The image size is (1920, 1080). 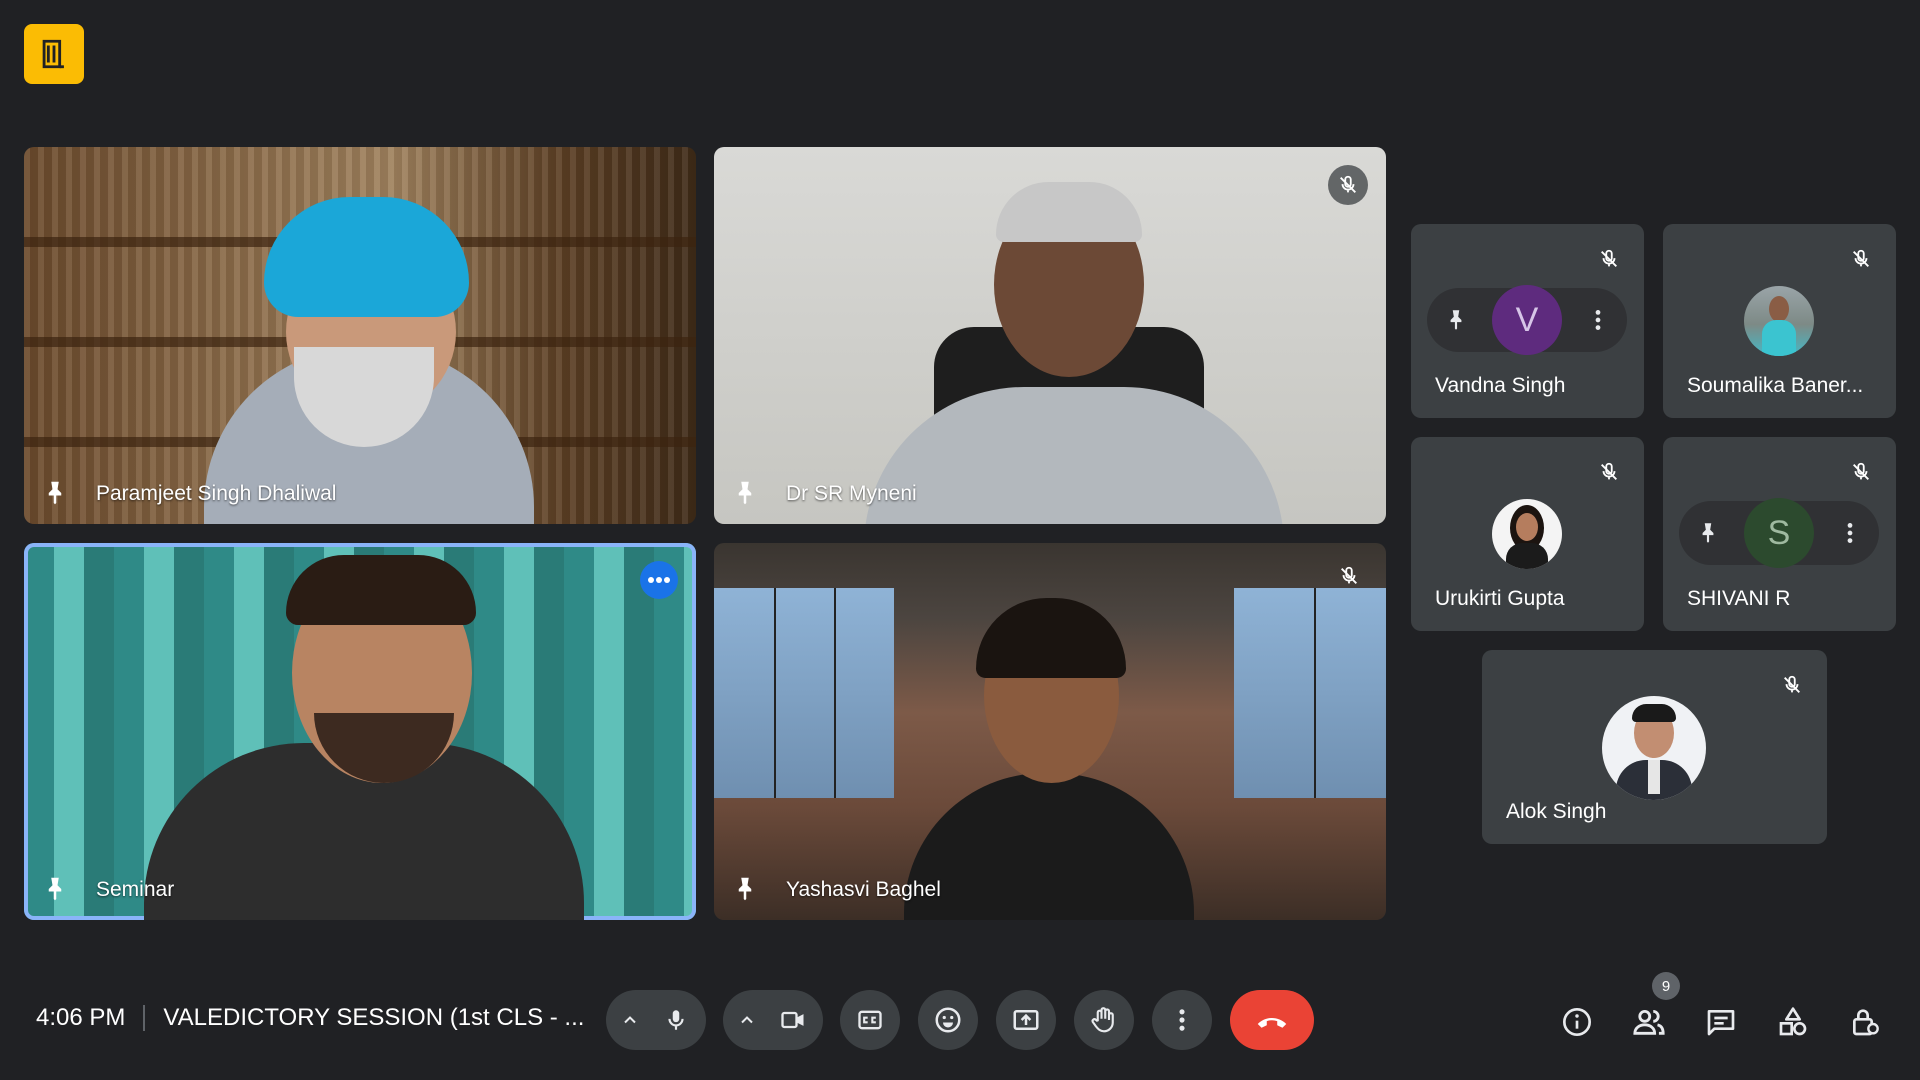 I want to click on clock-time: 4:06 PM, so click(x=81, y=1017).